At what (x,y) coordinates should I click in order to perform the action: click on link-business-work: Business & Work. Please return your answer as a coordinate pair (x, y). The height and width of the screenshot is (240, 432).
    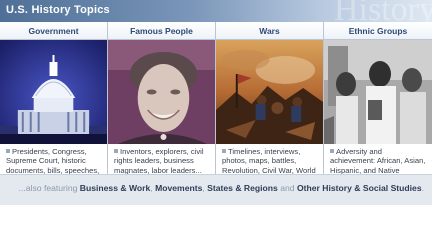
    Looking at the image, I should click on (115, 188).